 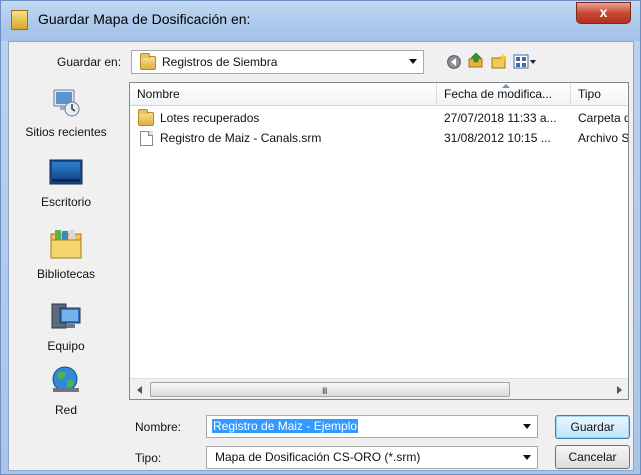 I want to click on window-title: Guardar Mapa de Dosificación en:, so click(x=144, y=19).